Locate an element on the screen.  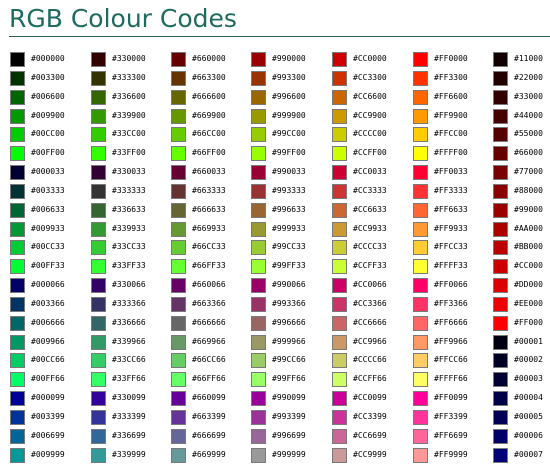
colour-code-item: #CC3300 is located at coordinates (372, 79).